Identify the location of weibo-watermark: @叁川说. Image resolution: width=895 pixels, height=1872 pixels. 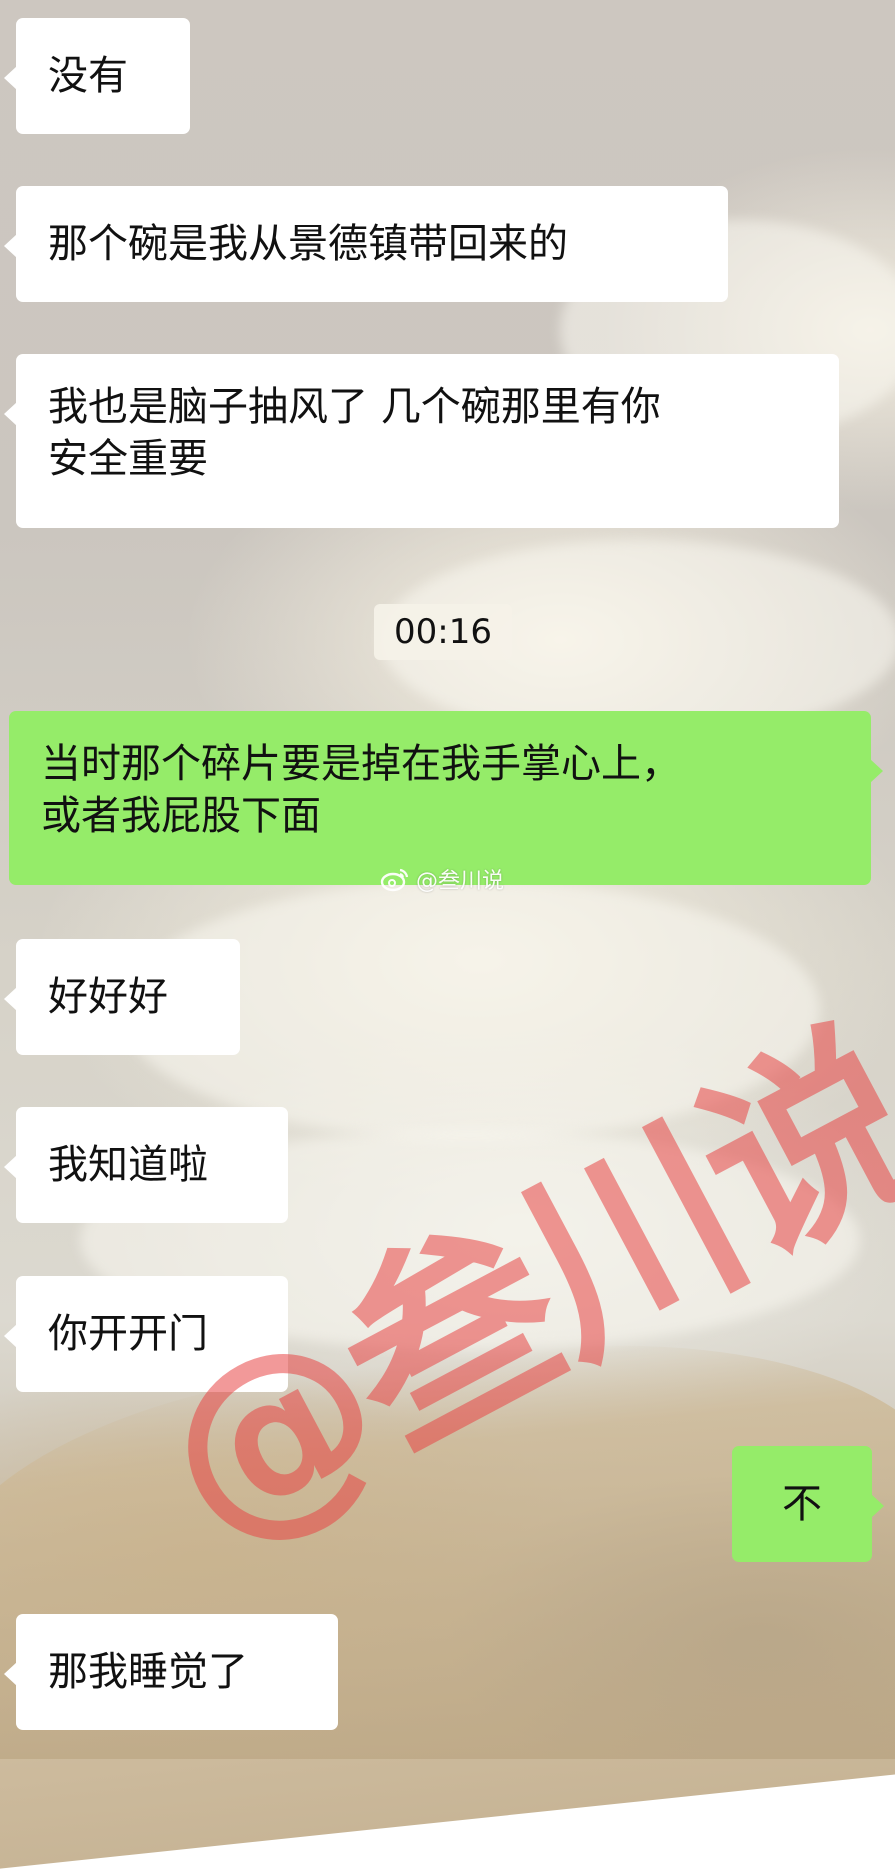
(442, 879).